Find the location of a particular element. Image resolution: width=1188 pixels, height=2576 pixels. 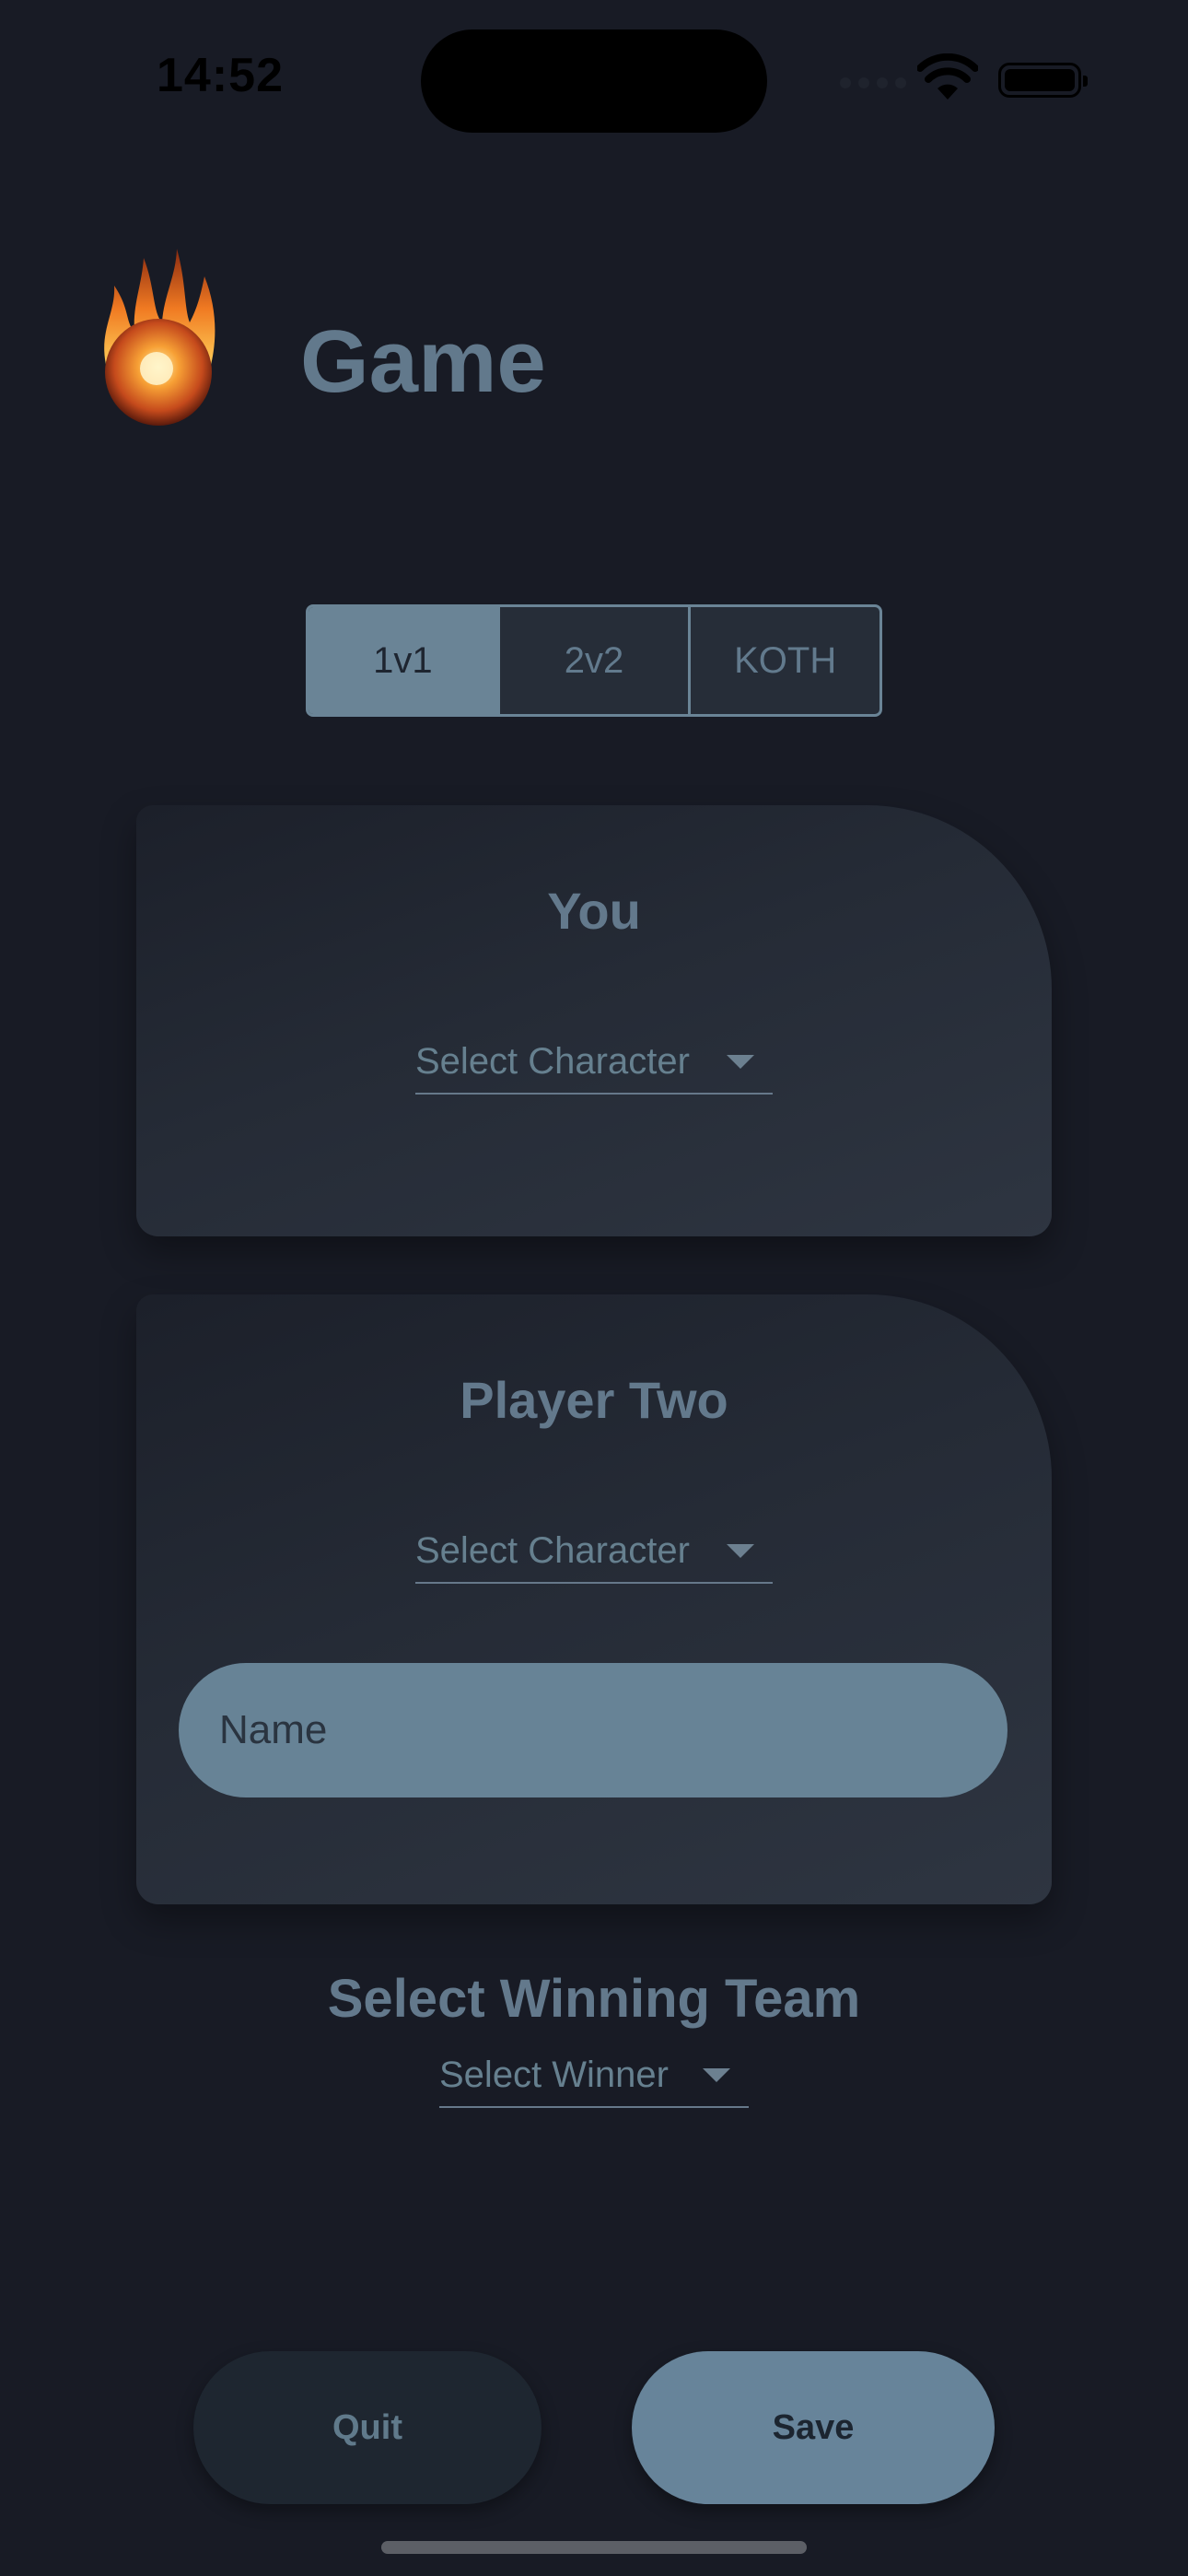

dynamic-island is located at coordinates (594, 81).